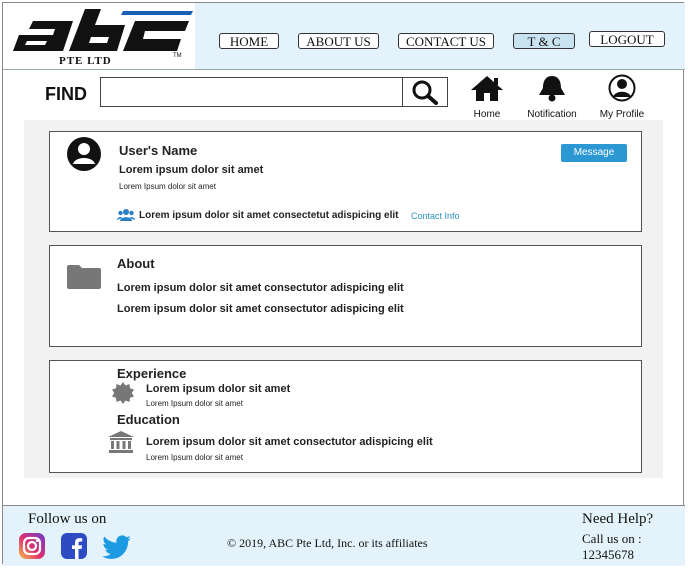 This screenshot has width=688, height=568. Describe the element at coordinates (249, 41) in the screenshot. I see `nav-home-button: HOME` at that location.